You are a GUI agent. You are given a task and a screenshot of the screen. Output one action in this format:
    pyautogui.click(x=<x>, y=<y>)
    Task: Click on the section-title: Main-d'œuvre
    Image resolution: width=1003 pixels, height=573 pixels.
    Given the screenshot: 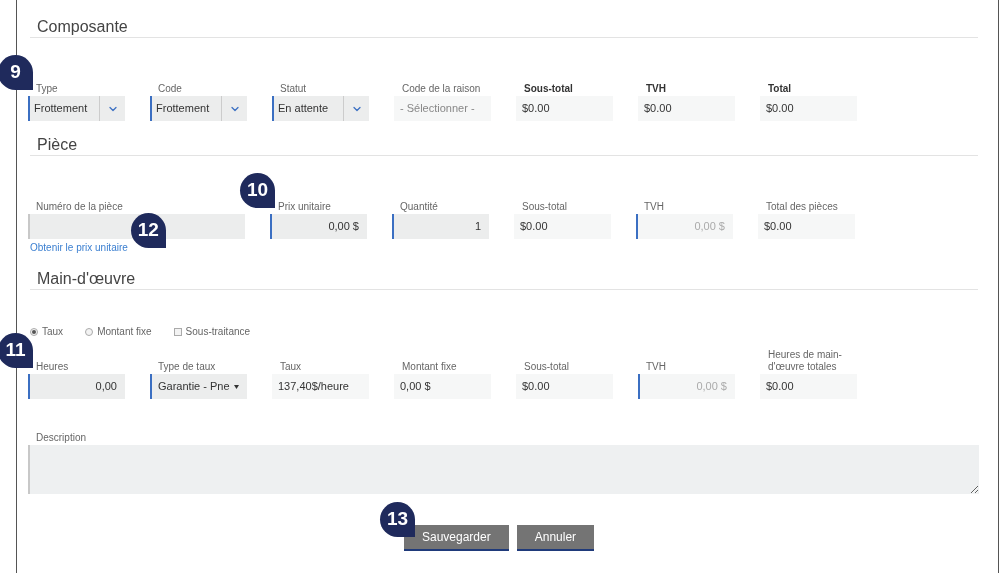 What is the action you would take?
    pyautogui.click(x=86, y=279)
    